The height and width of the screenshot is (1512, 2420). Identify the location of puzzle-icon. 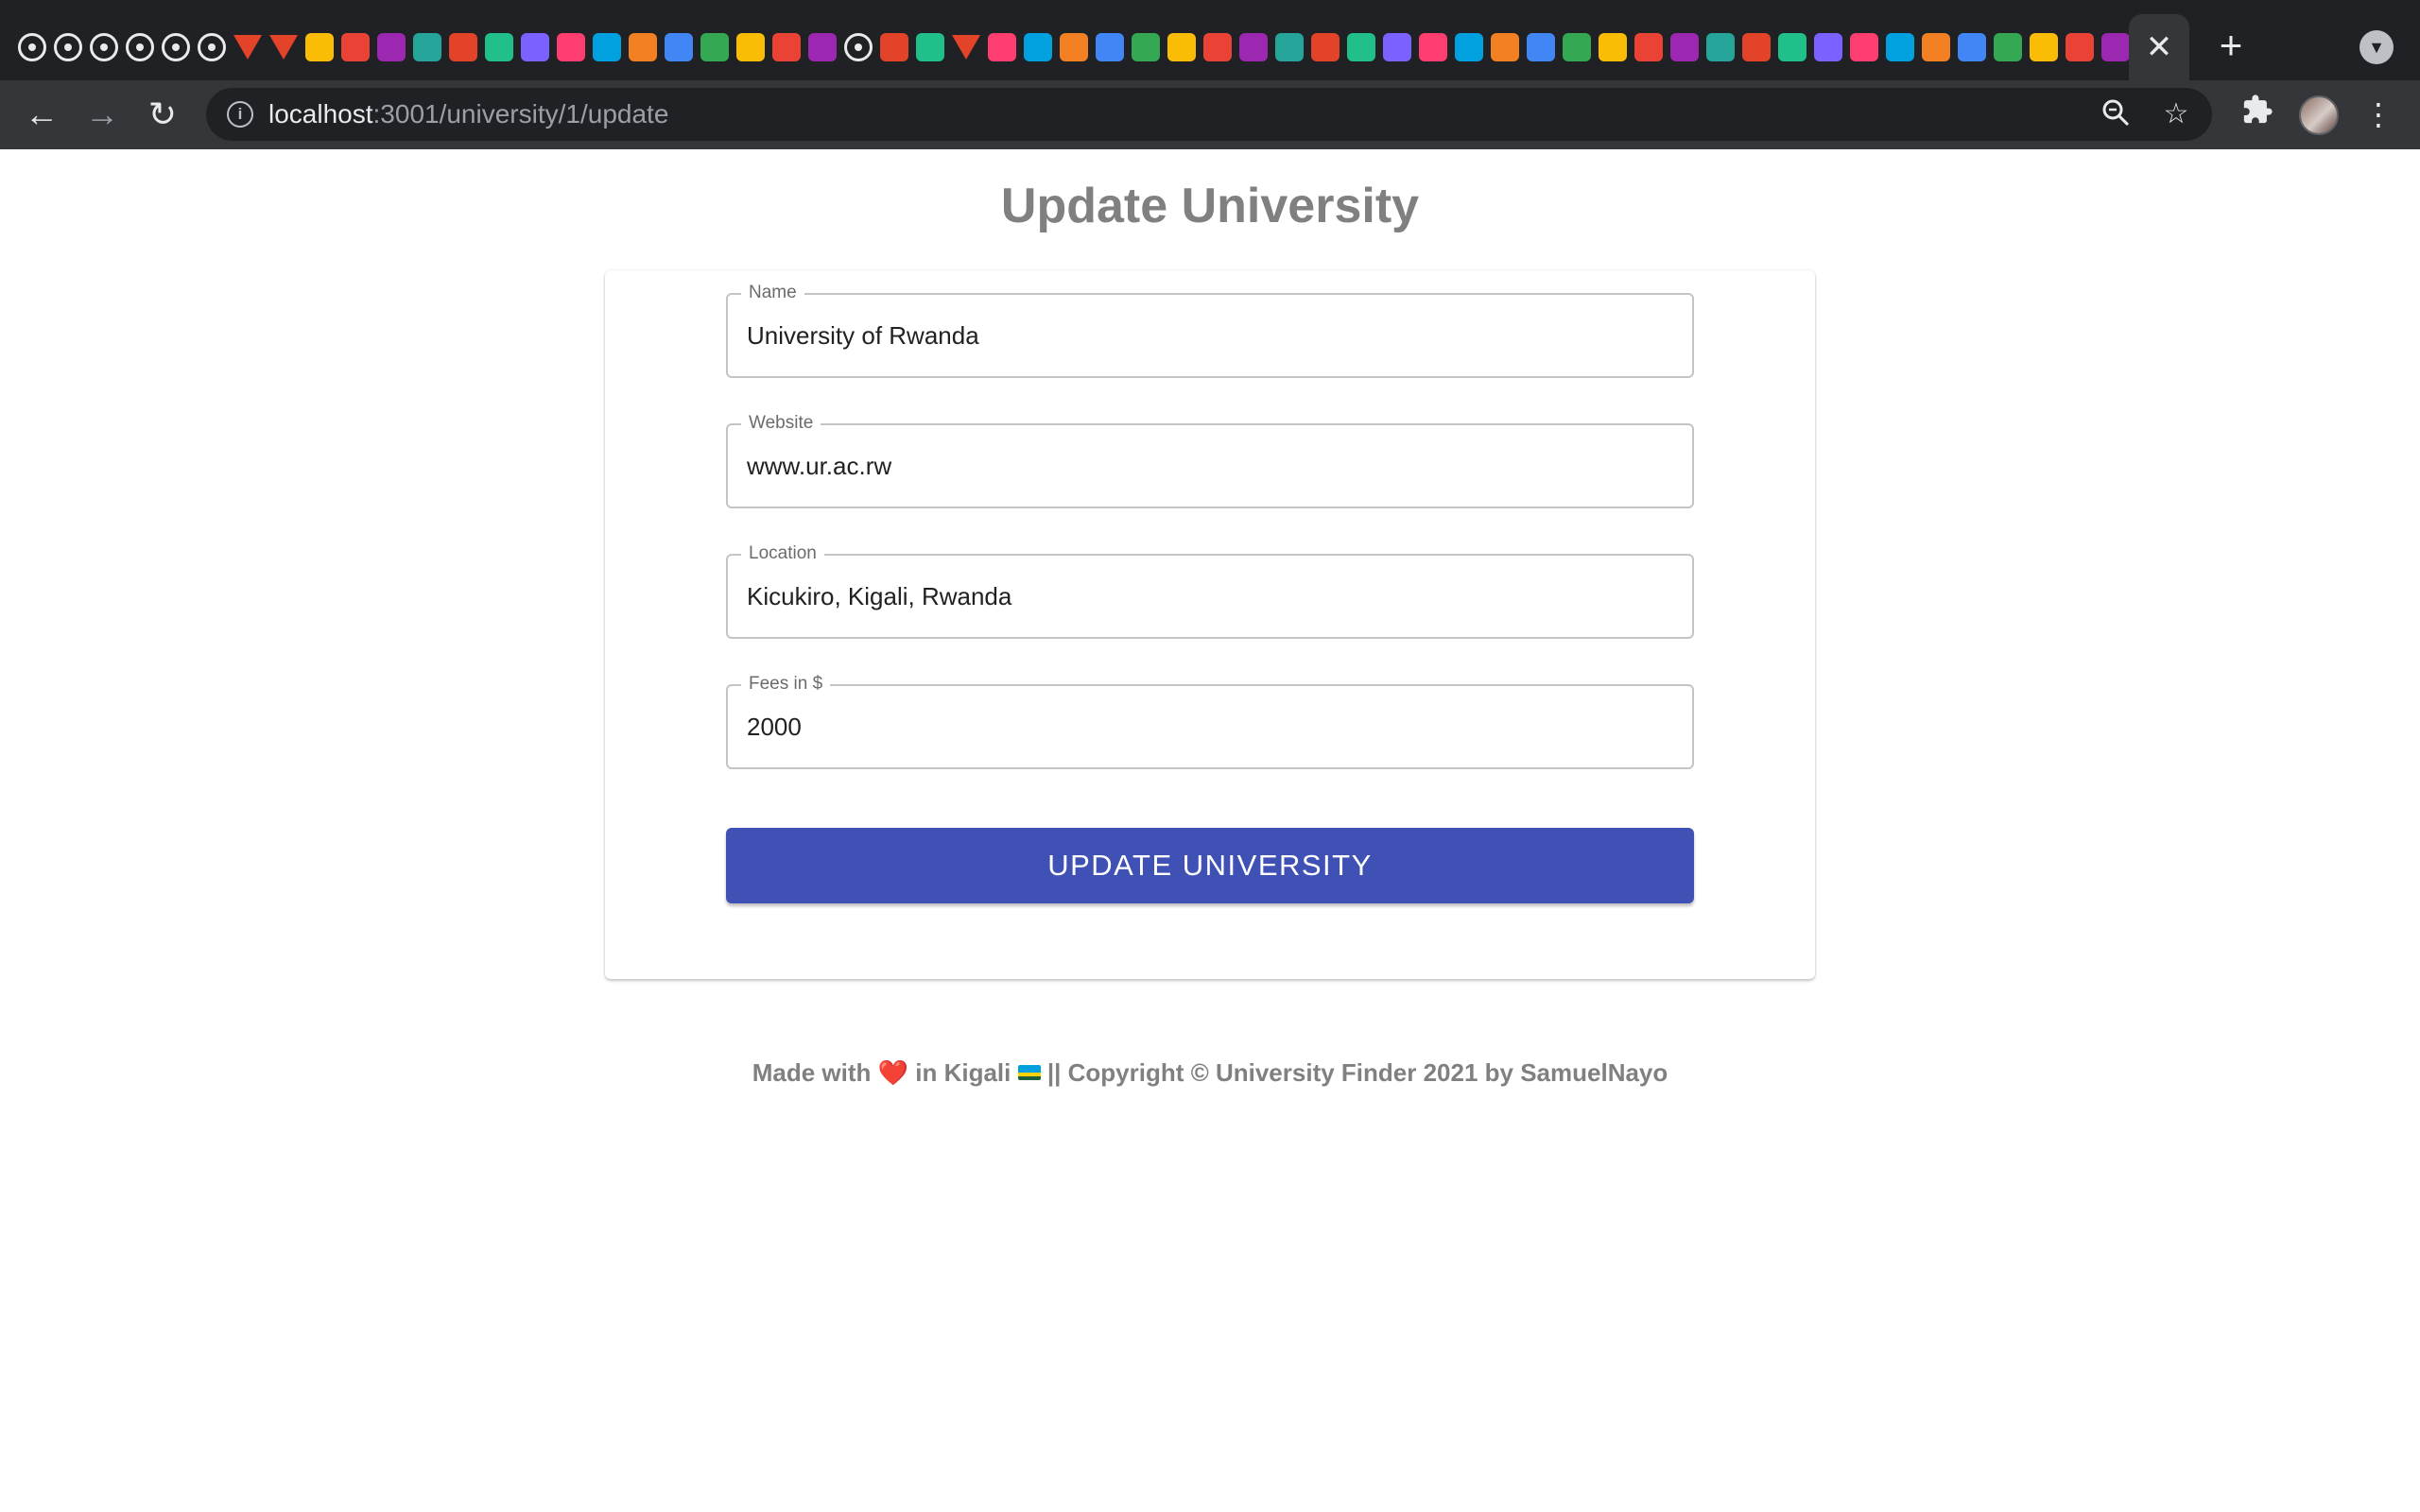
(2257, 114).